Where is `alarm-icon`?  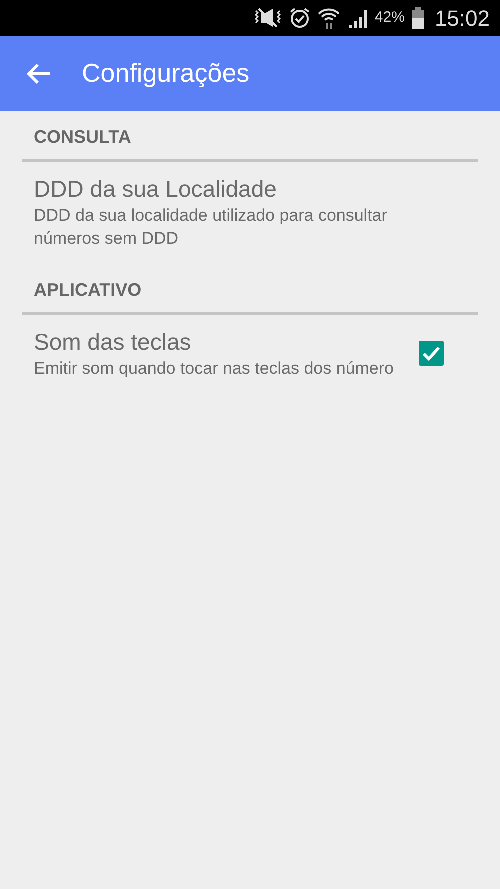
alarm-icon is located at coordinates (299, 18).